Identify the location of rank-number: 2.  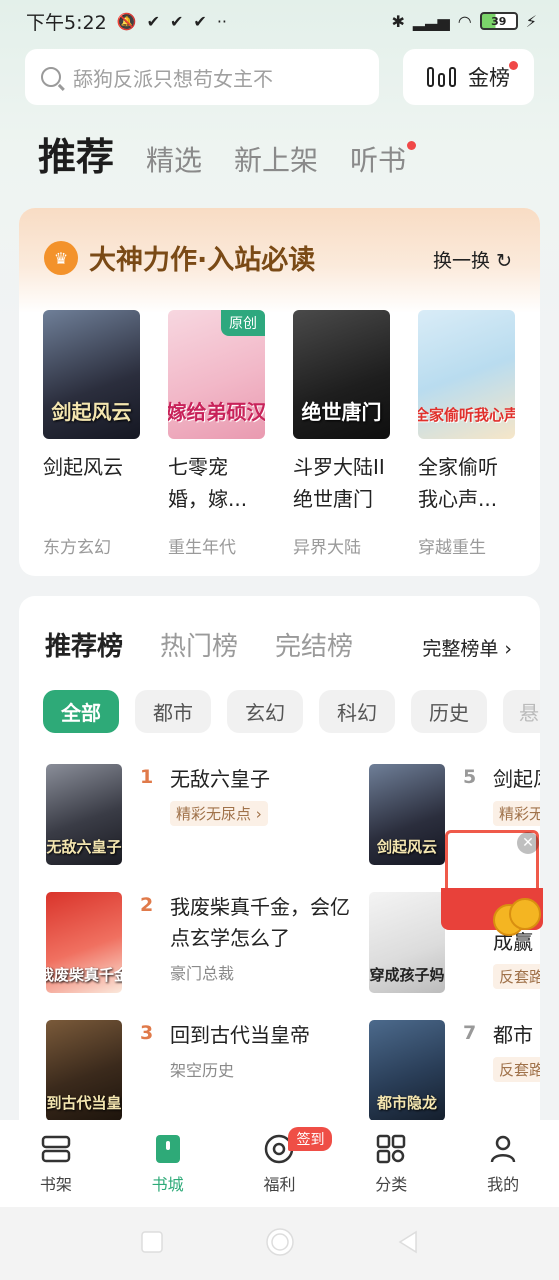
(147, 905).